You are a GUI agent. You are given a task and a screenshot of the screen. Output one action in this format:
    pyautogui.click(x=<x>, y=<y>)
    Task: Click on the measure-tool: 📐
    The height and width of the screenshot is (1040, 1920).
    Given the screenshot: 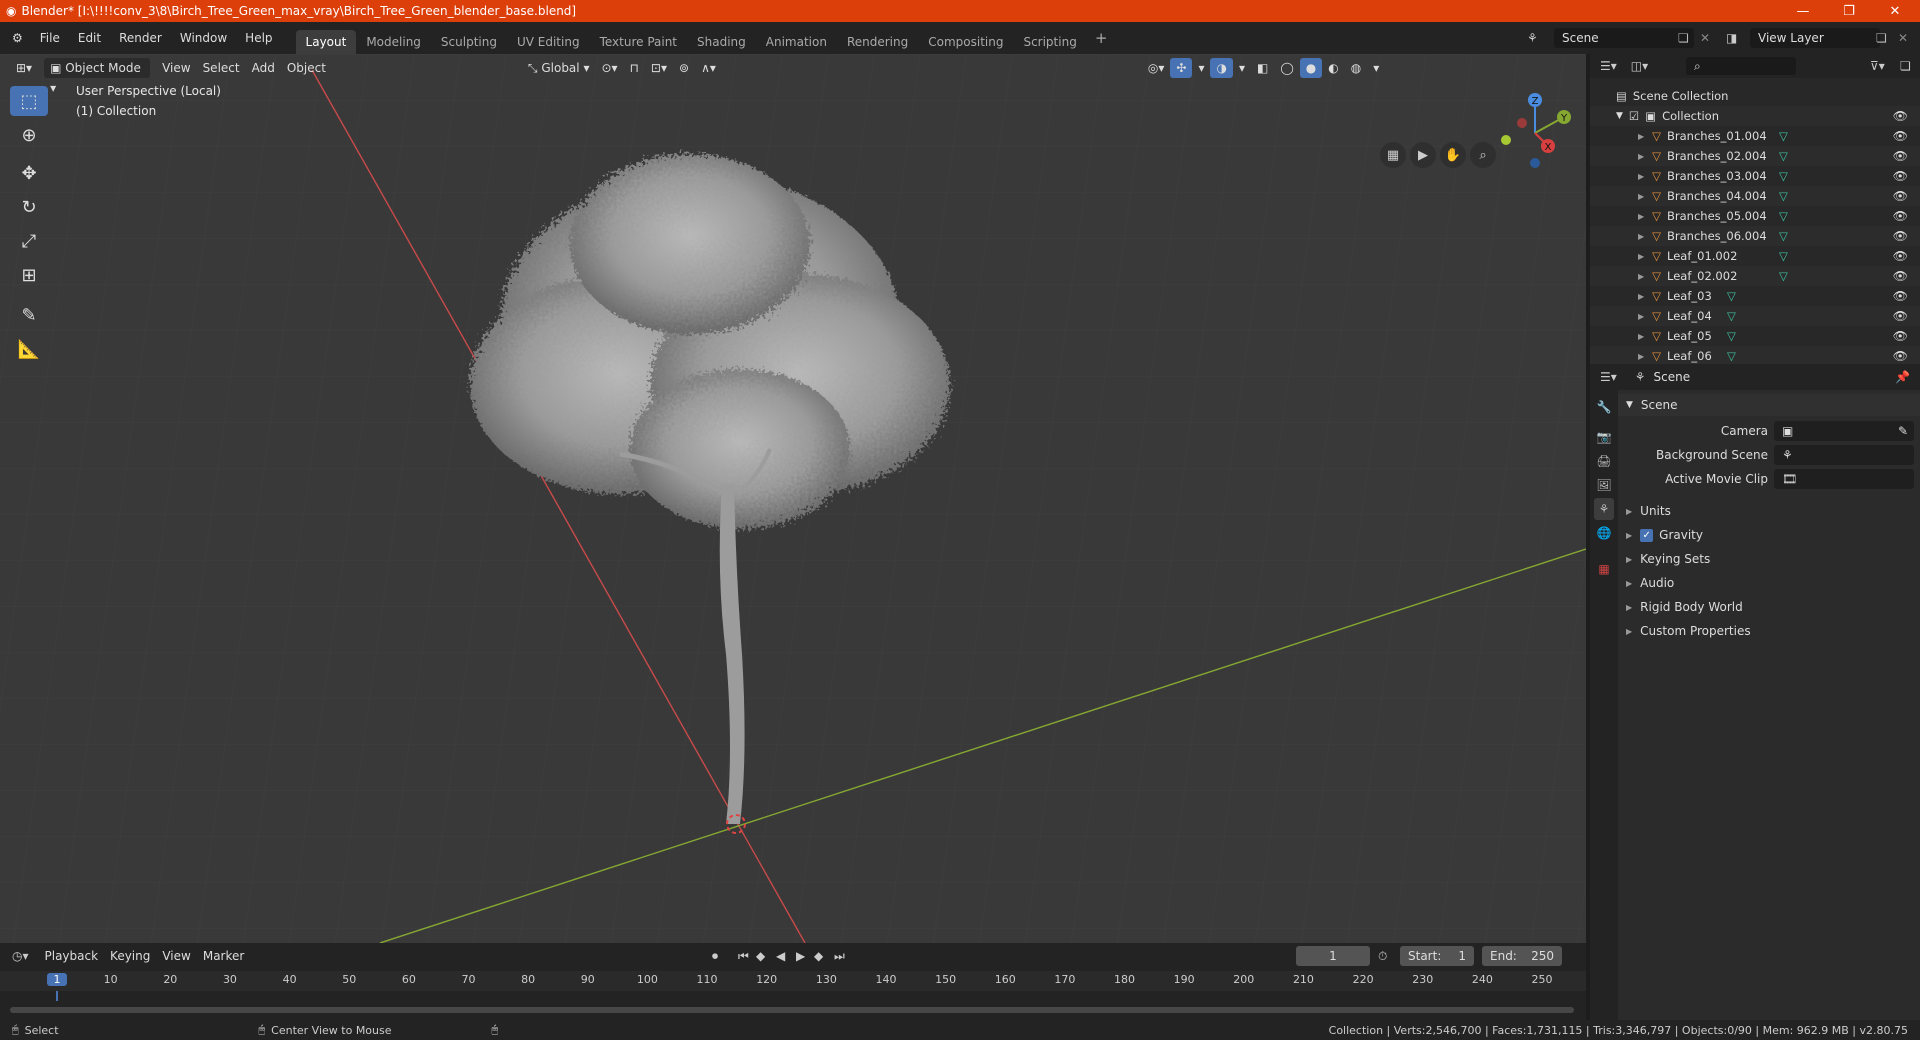 What is the action you would take?
    pyautogui.click(x=29, y=349)
    